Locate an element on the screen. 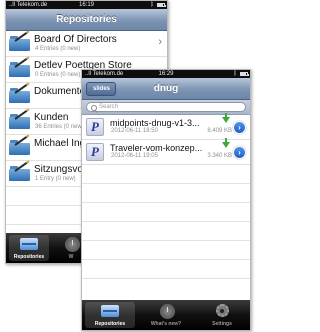 This screenshot has width=320, height=332. status-bar: ..ll Telekom.de 16:29 ᛒ is located at coordinates (166, 74).